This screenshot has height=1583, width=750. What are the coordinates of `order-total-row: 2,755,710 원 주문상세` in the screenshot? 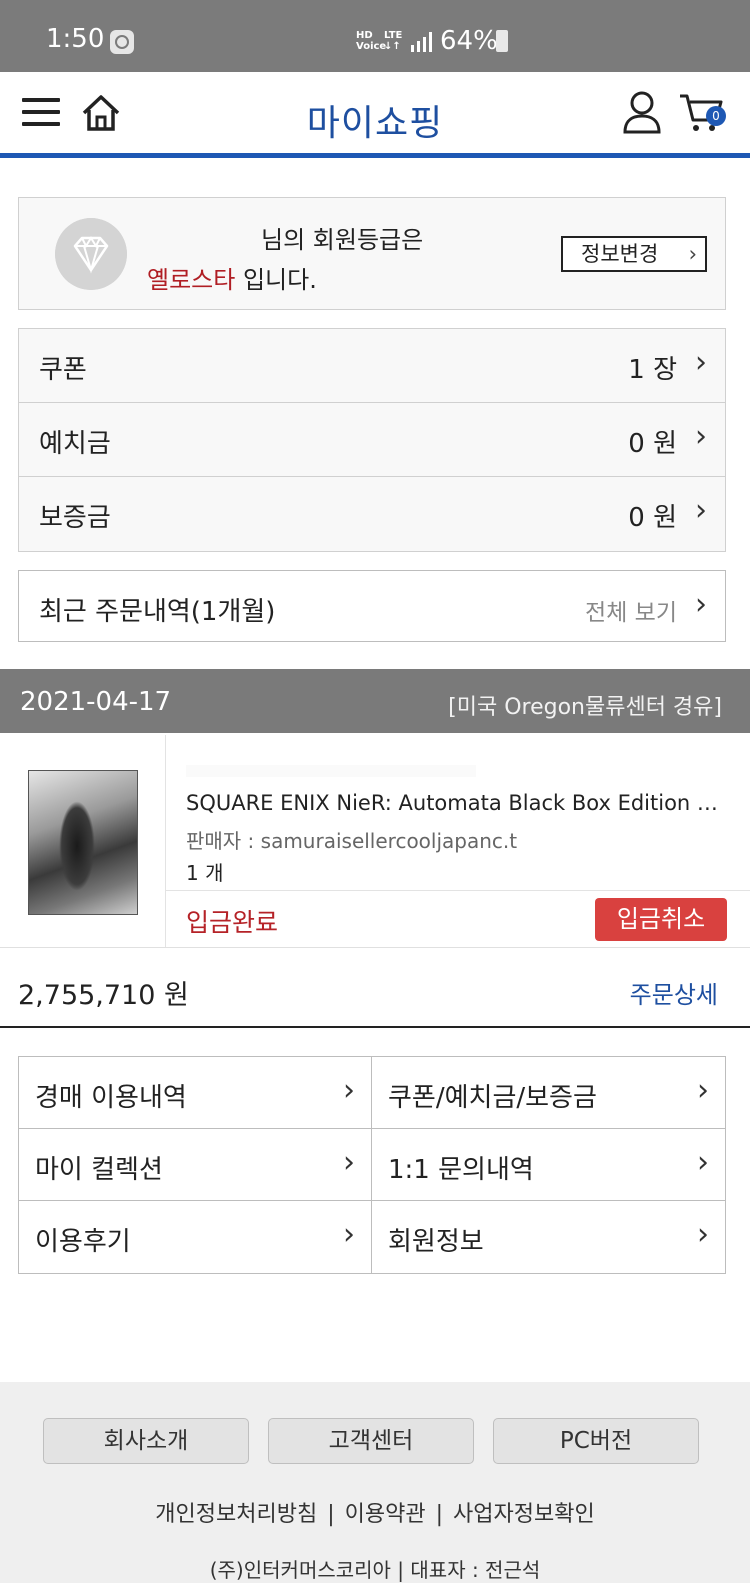 It's located at (375, 988).